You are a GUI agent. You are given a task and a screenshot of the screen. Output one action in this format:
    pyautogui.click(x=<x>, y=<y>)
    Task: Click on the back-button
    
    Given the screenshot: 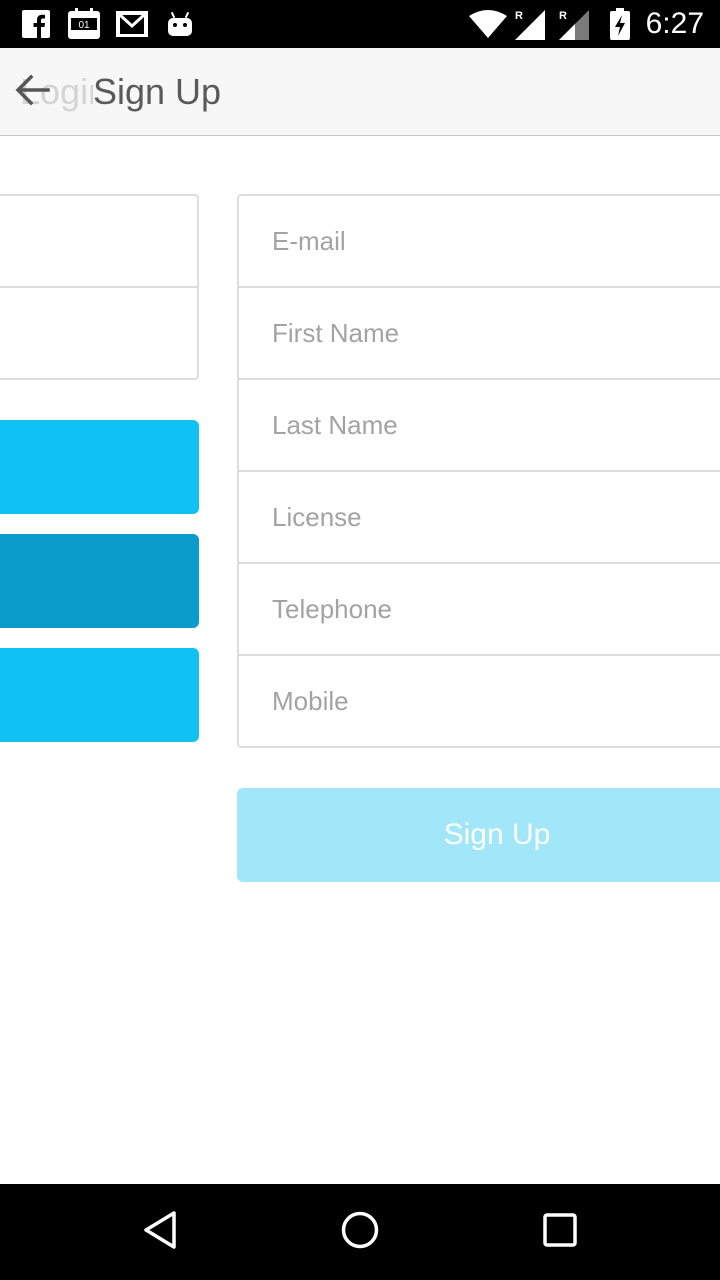 What is the action you would take?
    pyautogui.click(x=32, y=92)
    